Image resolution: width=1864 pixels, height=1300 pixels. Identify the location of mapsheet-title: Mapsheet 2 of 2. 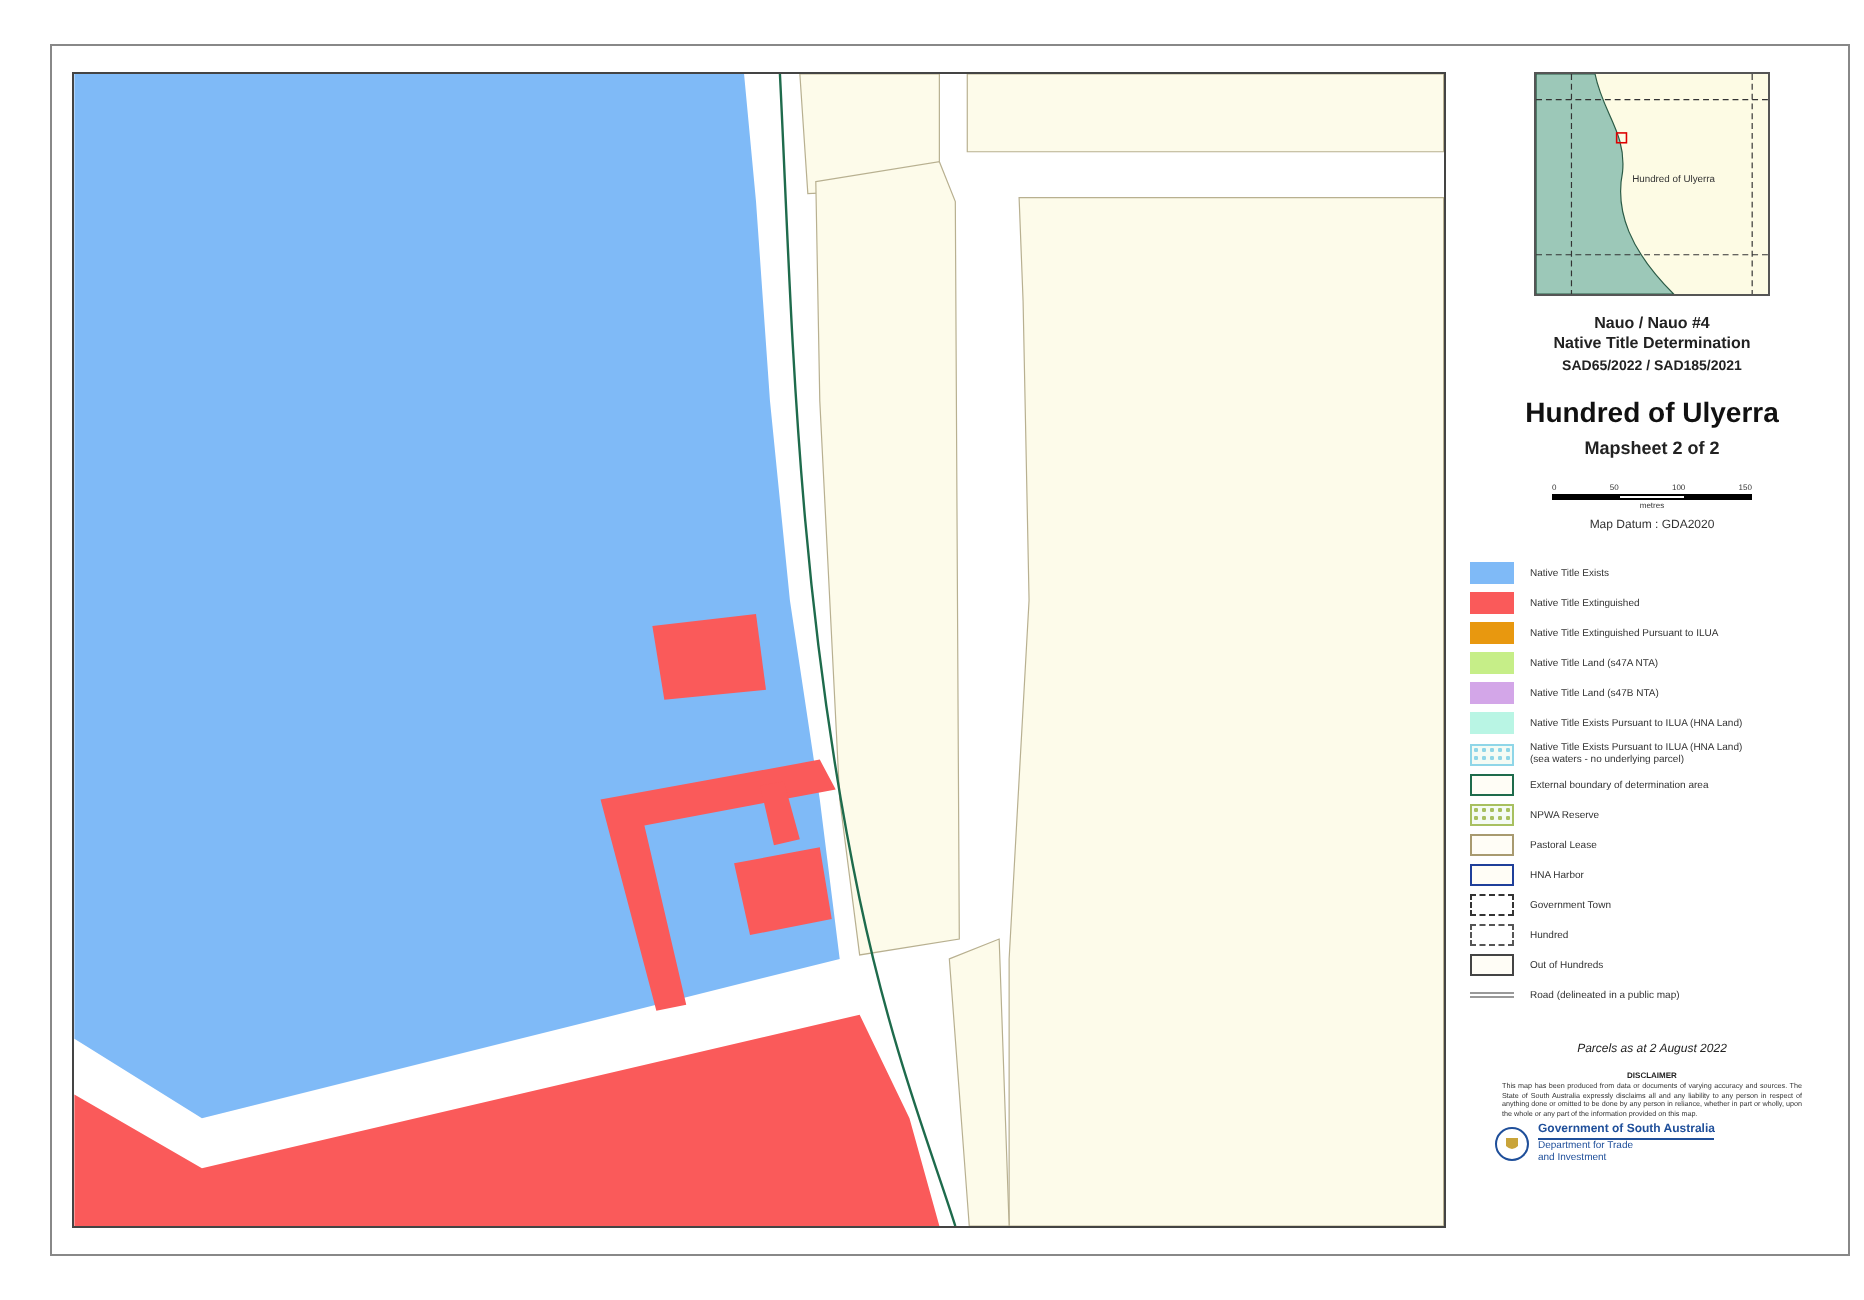
(1652, 448).